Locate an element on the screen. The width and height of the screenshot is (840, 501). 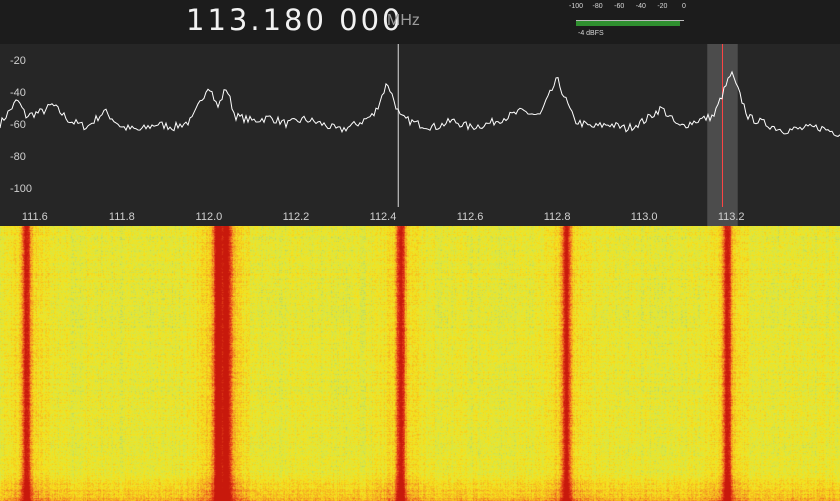
level-meter-tick-label: -40 is located at coordinates (640, 6).